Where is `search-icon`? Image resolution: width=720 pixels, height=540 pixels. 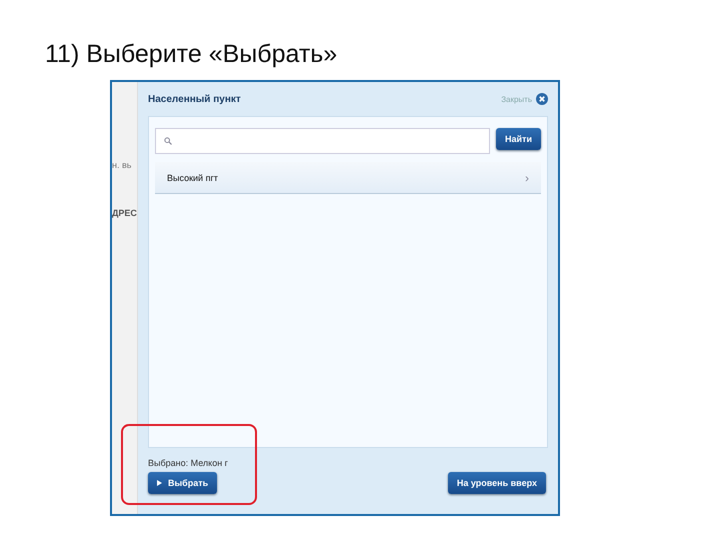 search-icon is located at coordinates (168, 141).